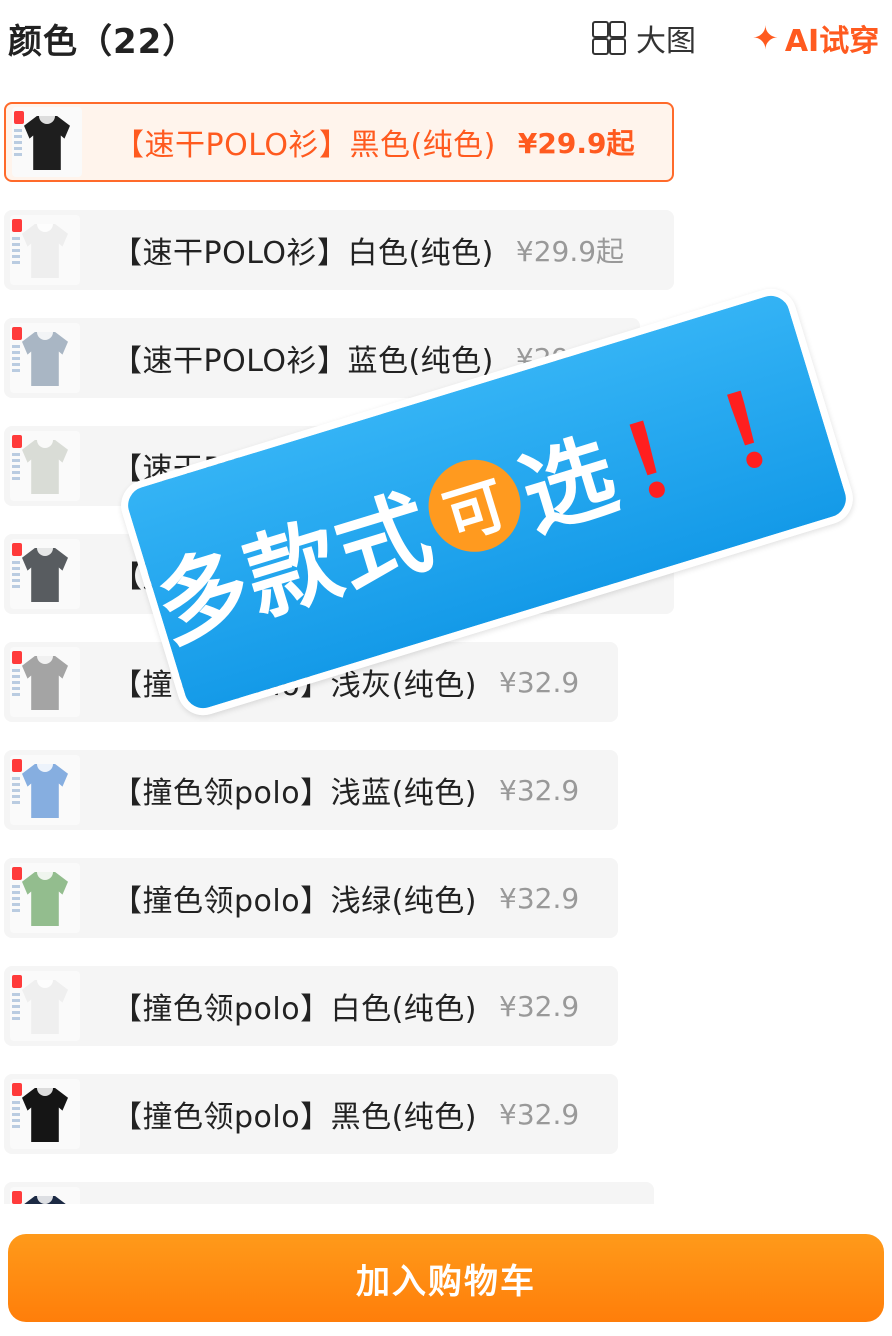 The image size is (892, 1336). I want to click on variant-label: 【速干POLO衫】蓝色(纯色), so click(303, 361).